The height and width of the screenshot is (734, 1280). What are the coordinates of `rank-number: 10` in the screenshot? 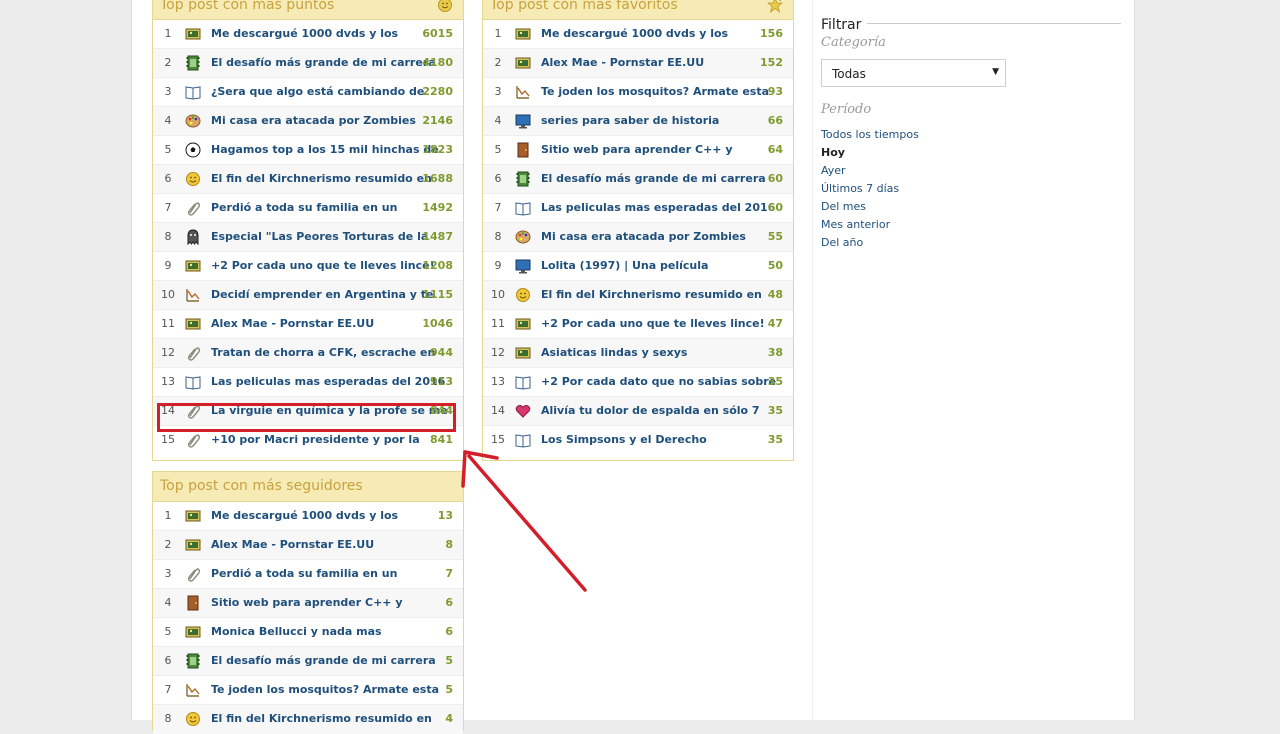 It's located at (168, 294).